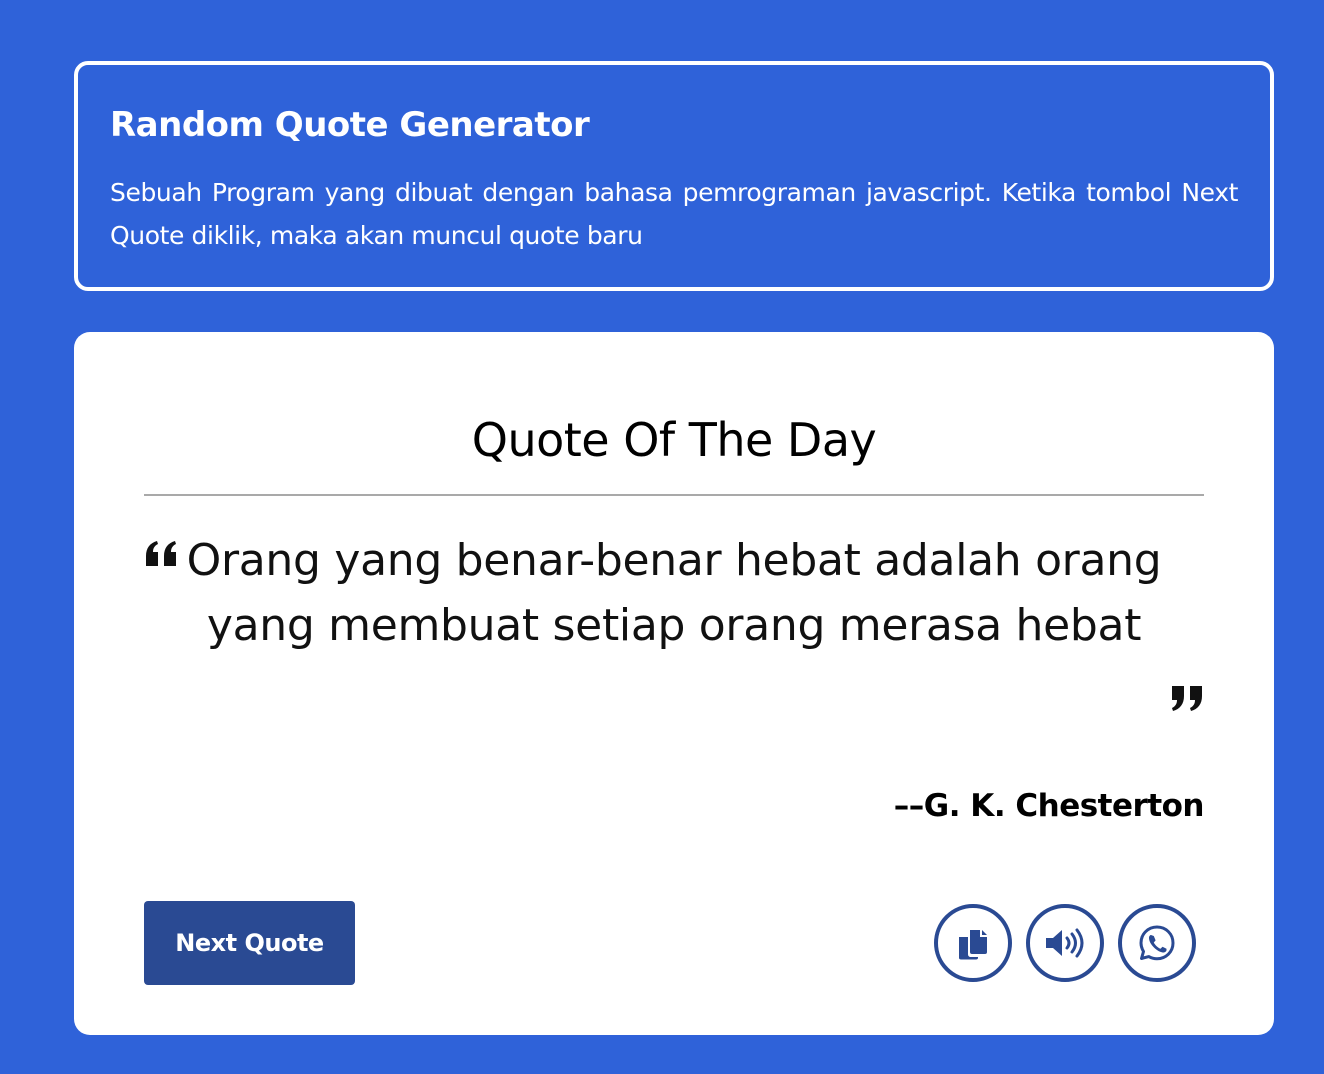  What do you see at coordinates (249, 943) in the screenshot?
I see `next-quote-button: Next Quote` at bounding box center [249, 943].